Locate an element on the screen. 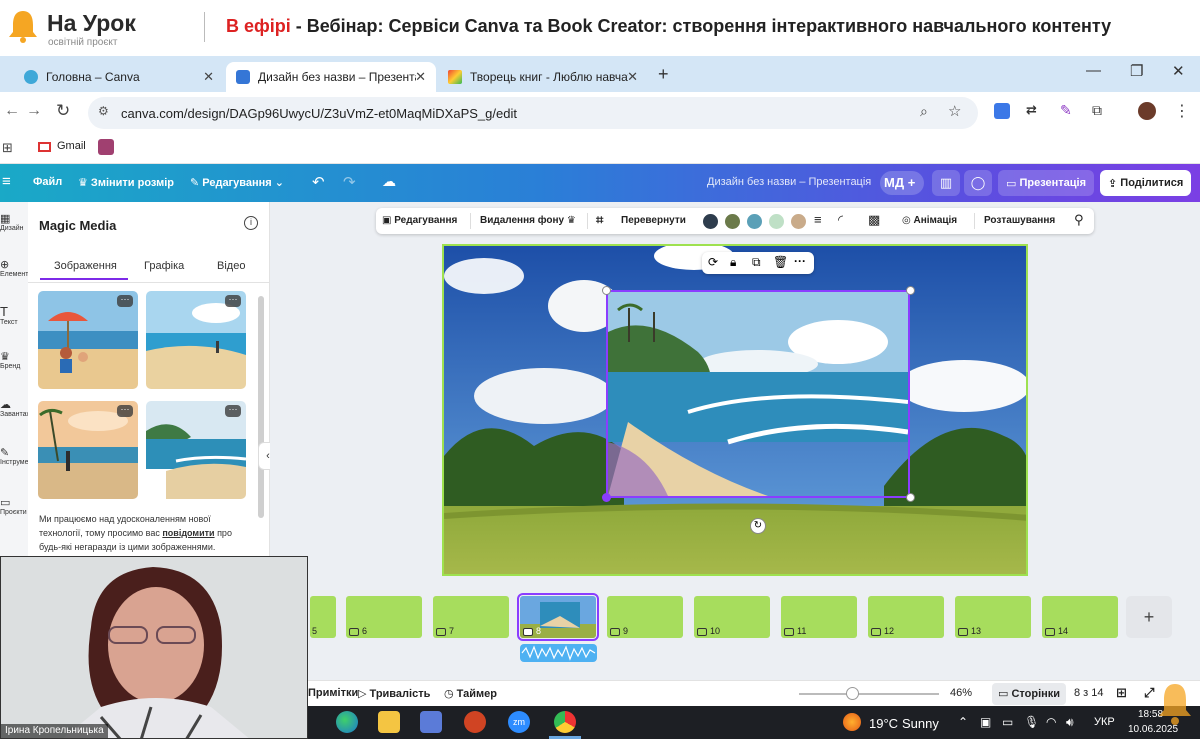 This screenshot has width=1200, height=739. page-thumbnail: 11 is located at coordinates (819, 617).